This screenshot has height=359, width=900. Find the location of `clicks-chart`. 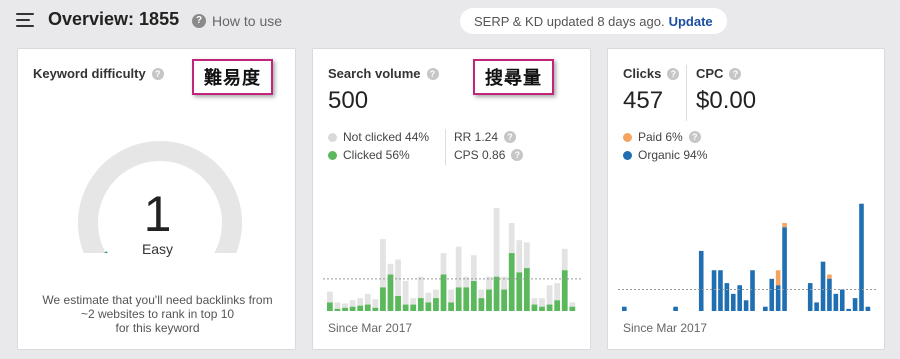

clicks-chart is located at coordinates (747, 257).